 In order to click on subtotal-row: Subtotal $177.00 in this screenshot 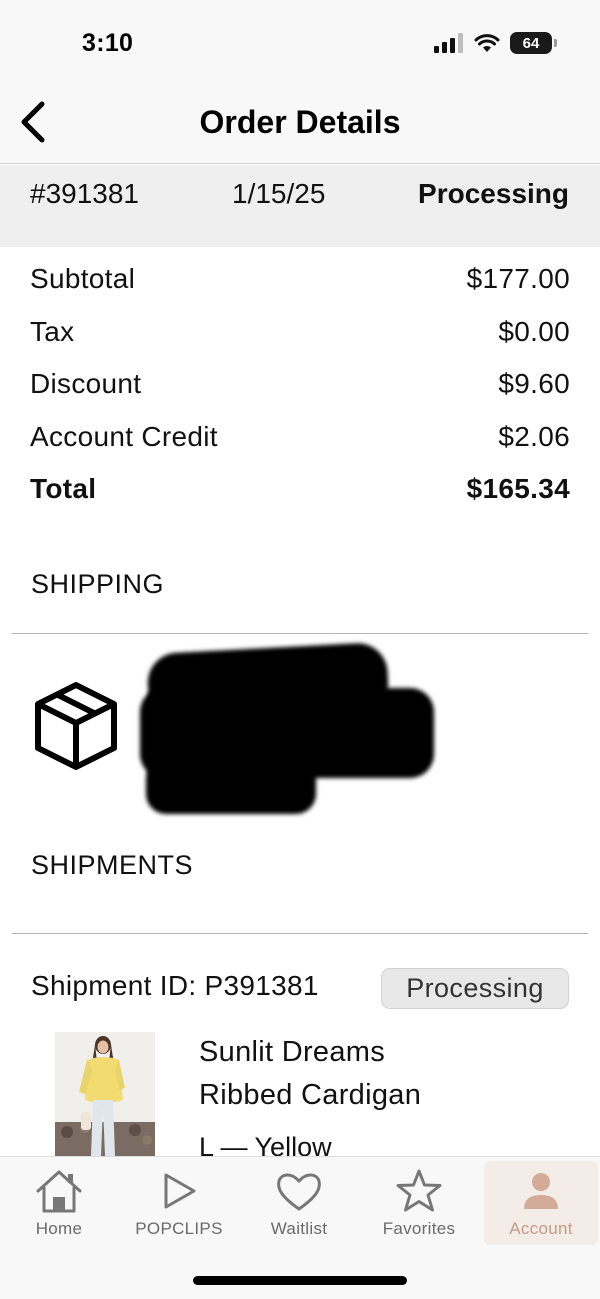, I will do `click(300, 289)`.